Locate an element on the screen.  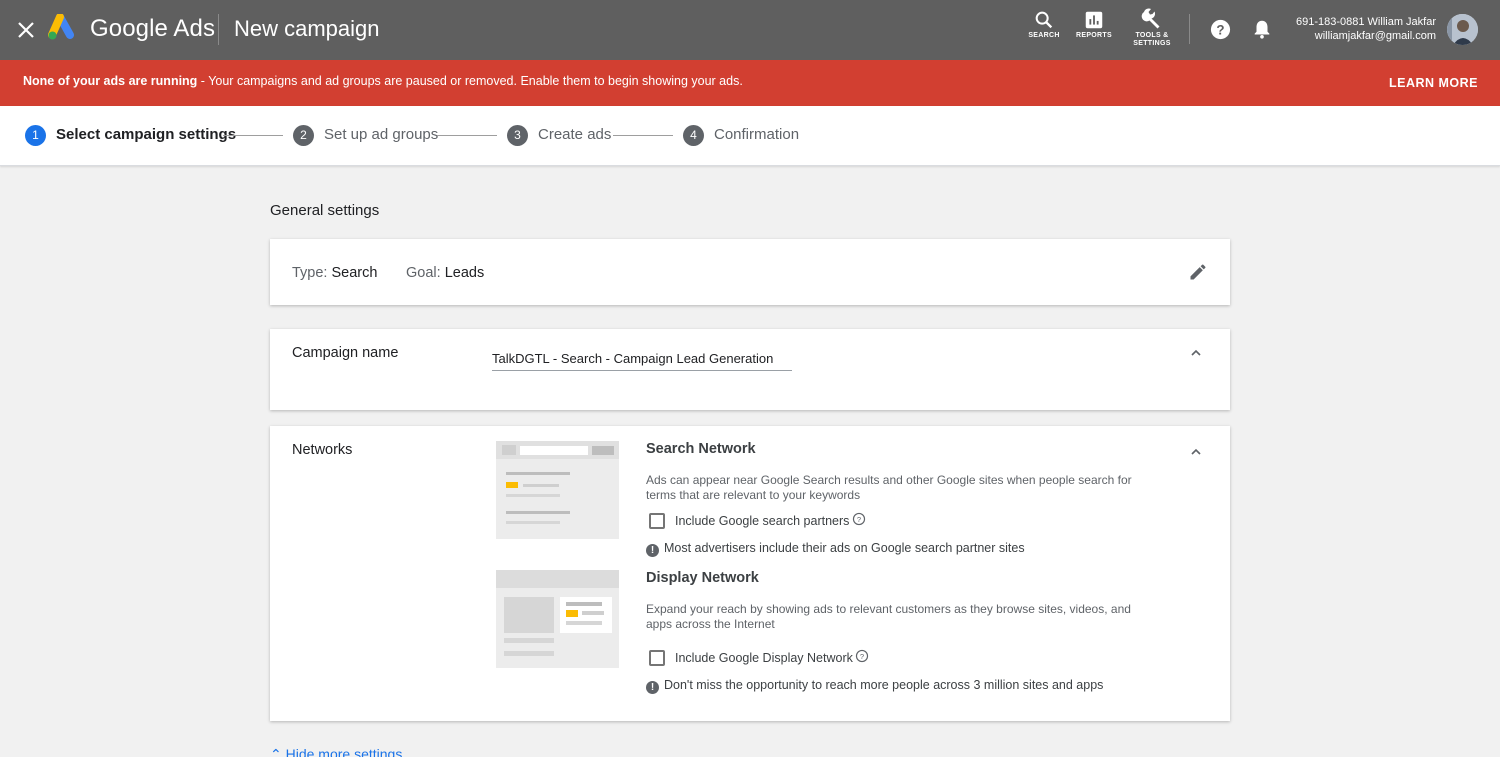
tools-label-1: TOOLS & is located at coordinates (1152, 35).